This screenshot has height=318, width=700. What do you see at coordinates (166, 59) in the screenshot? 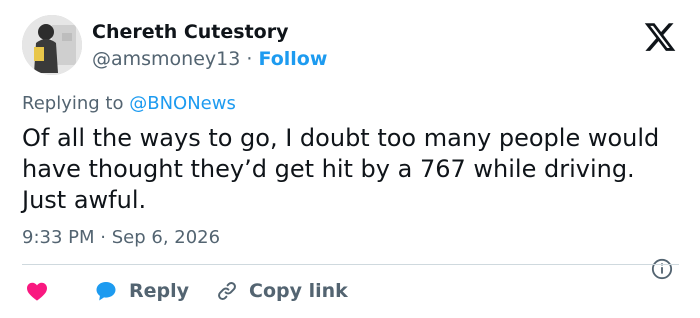
I see `author-handle: @amsmoney13` at bounding box center [166, 59].